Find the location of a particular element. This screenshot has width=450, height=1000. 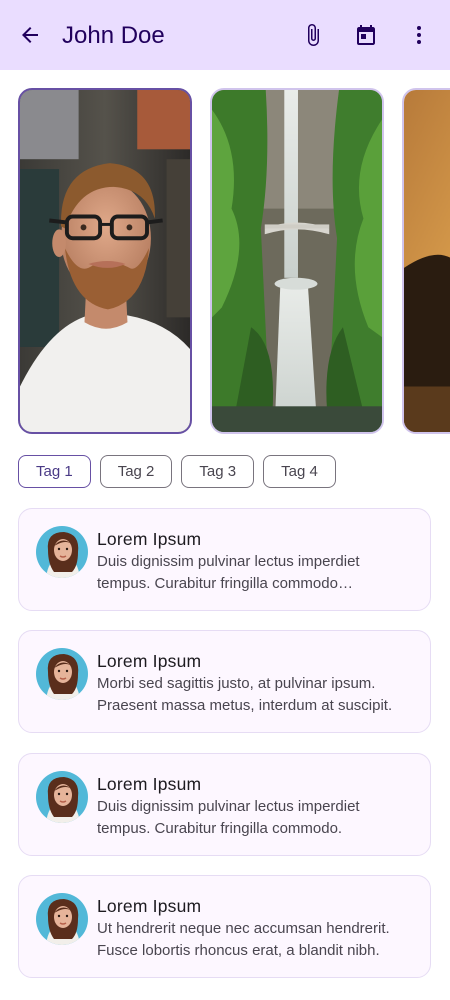

waterfall-photo is located at coordinates (297, 261).